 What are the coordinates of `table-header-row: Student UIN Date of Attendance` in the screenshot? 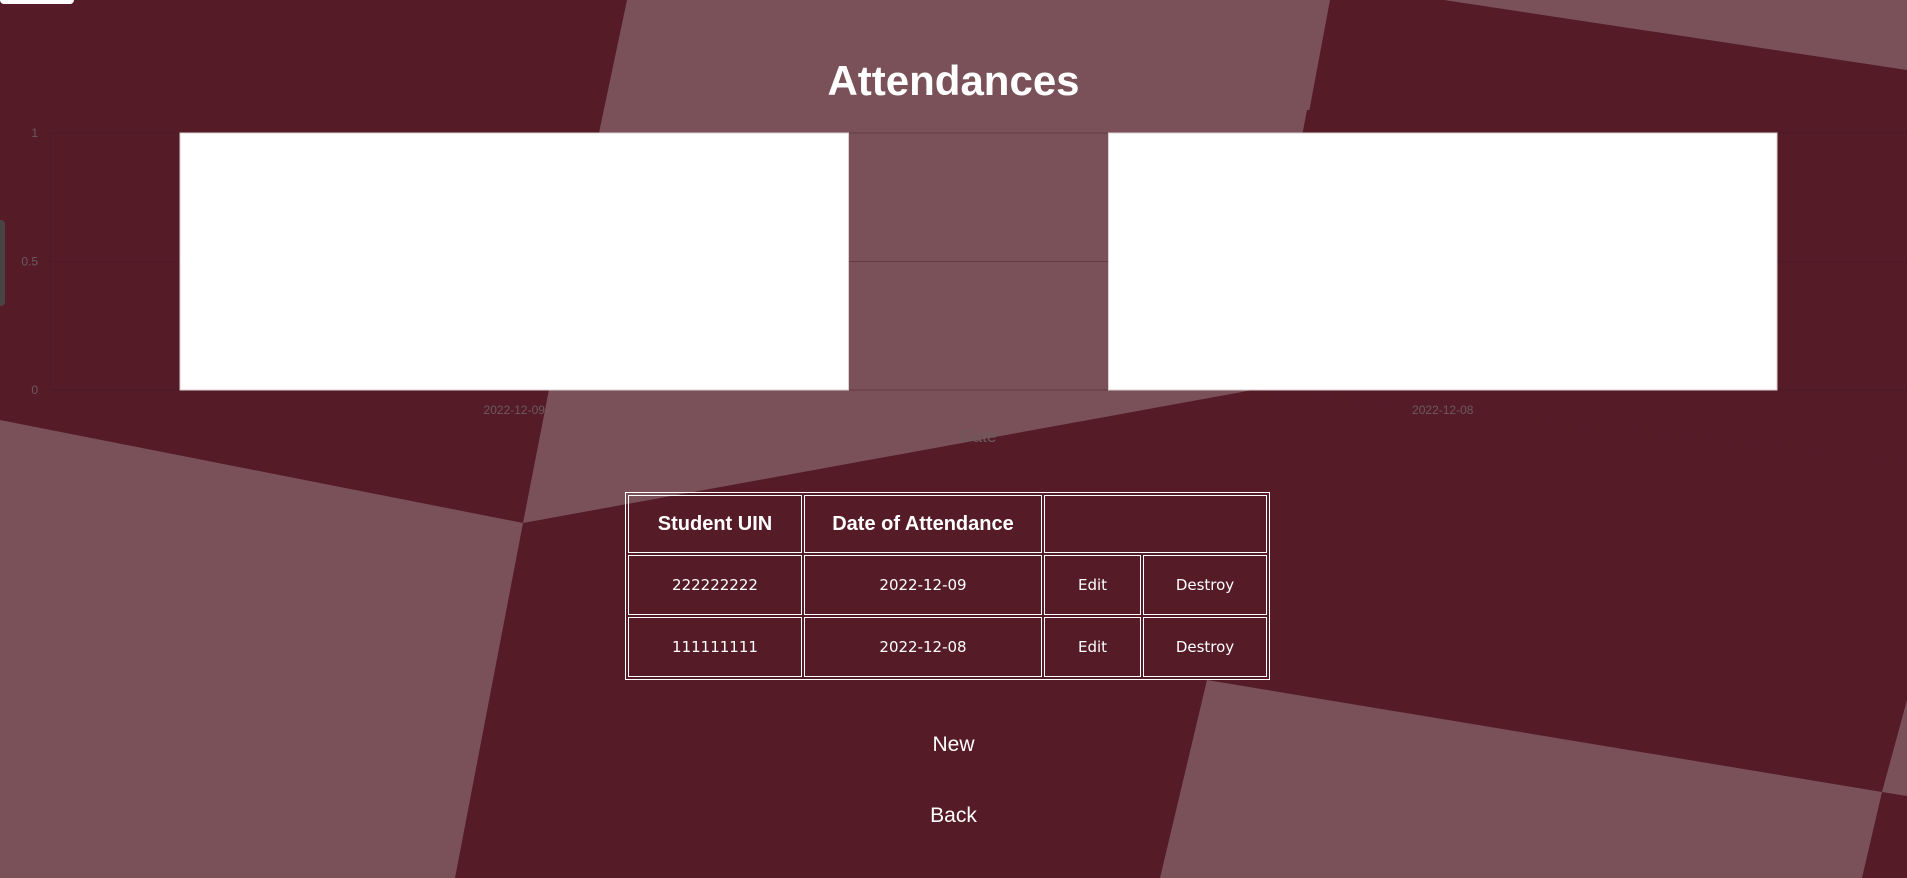 It's located at (947, 524).